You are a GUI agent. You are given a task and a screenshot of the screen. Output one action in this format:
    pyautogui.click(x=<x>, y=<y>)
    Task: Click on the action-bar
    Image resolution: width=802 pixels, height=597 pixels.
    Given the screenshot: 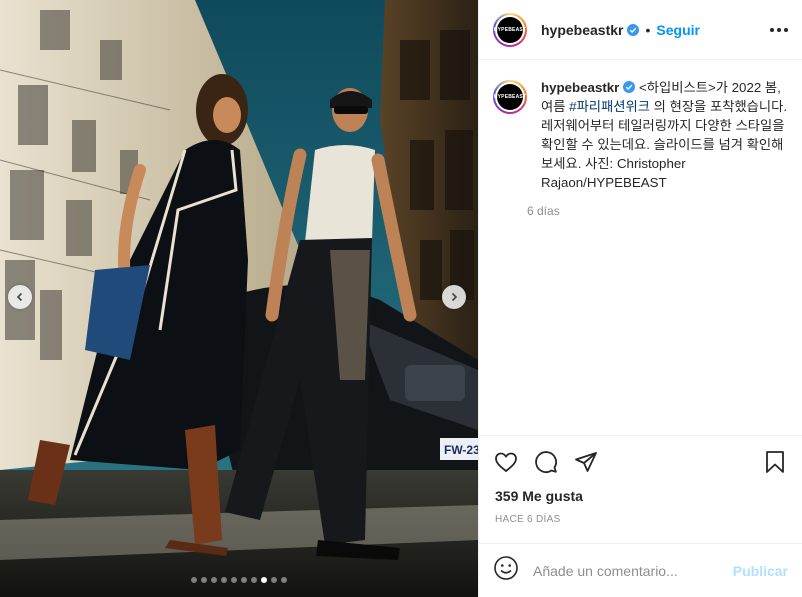 What is the action you would take?
    pyautogui.click(x=640, y=462)
    